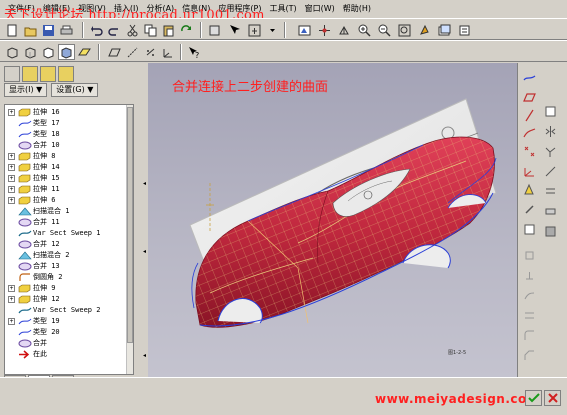 This screenshot has width=567, height=415. I want to click on regenerate-icon, so click(186, 30).